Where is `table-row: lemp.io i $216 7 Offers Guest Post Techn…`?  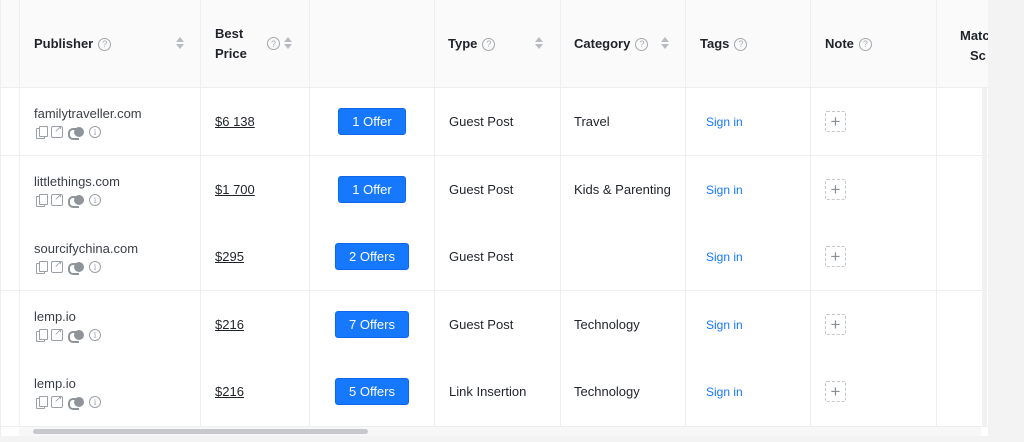 table-row: lemp.io i $216 7 Offers Guest Post Techn… is located at coordinates (494, 325).